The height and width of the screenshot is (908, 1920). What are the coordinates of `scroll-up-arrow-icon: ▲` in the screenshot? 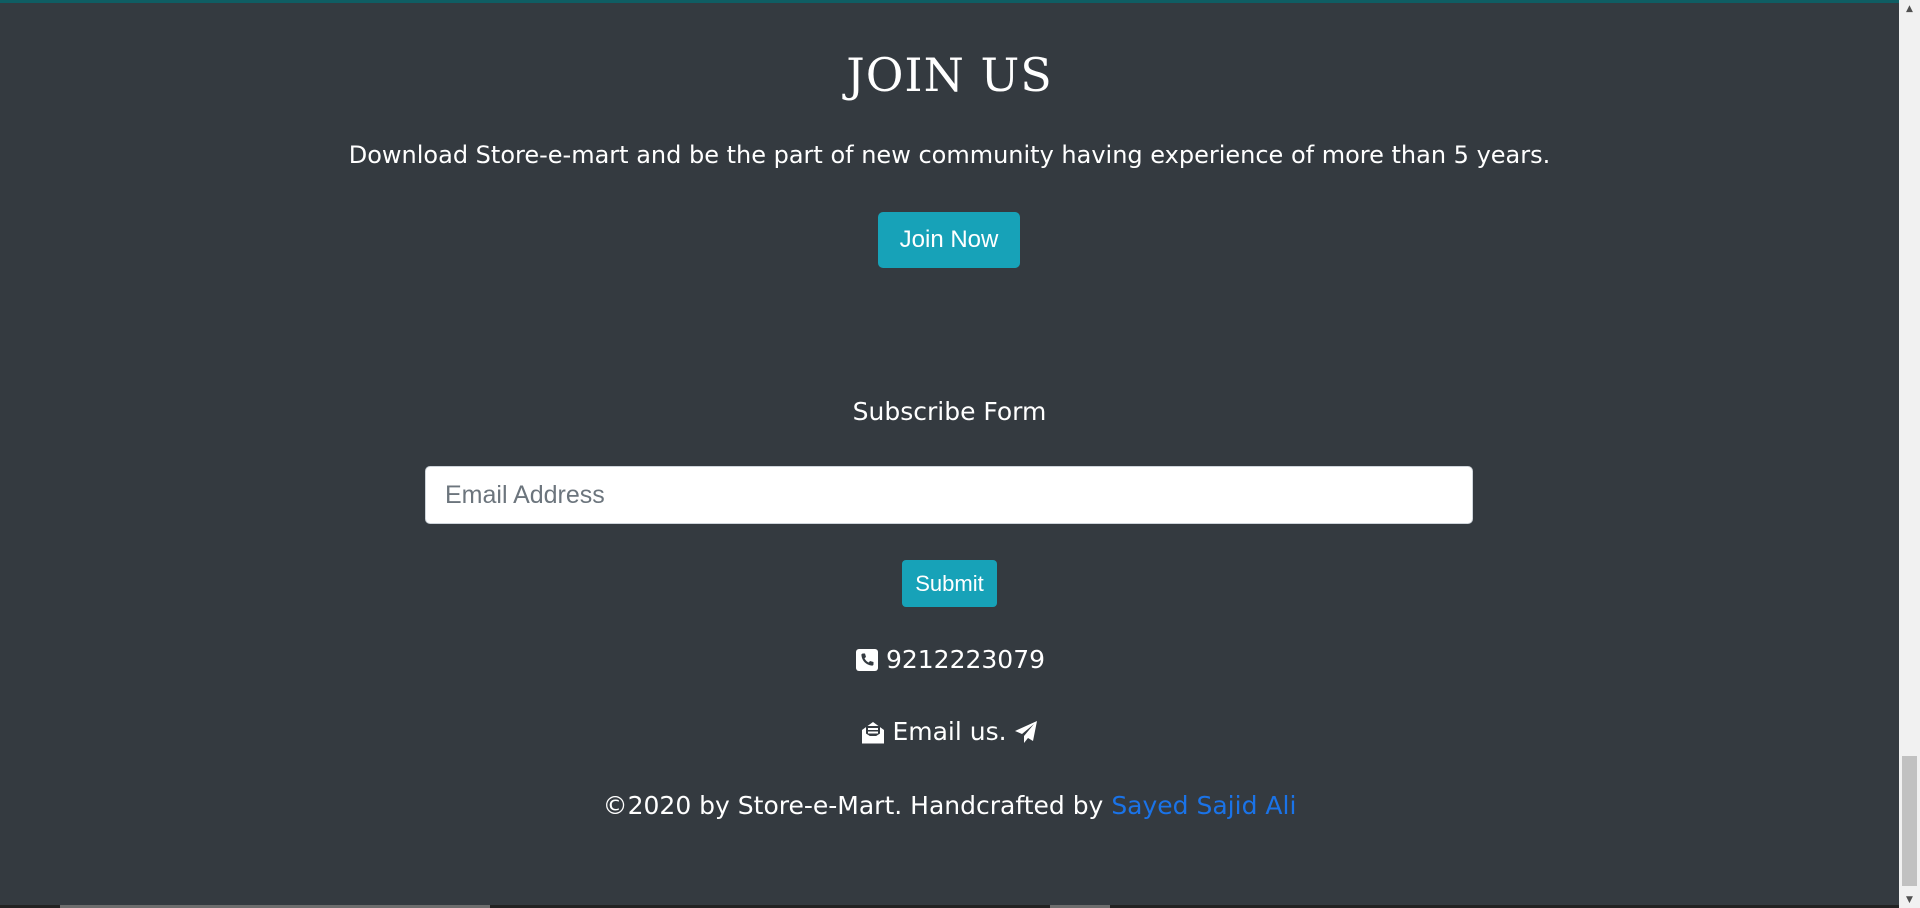 It's located at (1909, 8).